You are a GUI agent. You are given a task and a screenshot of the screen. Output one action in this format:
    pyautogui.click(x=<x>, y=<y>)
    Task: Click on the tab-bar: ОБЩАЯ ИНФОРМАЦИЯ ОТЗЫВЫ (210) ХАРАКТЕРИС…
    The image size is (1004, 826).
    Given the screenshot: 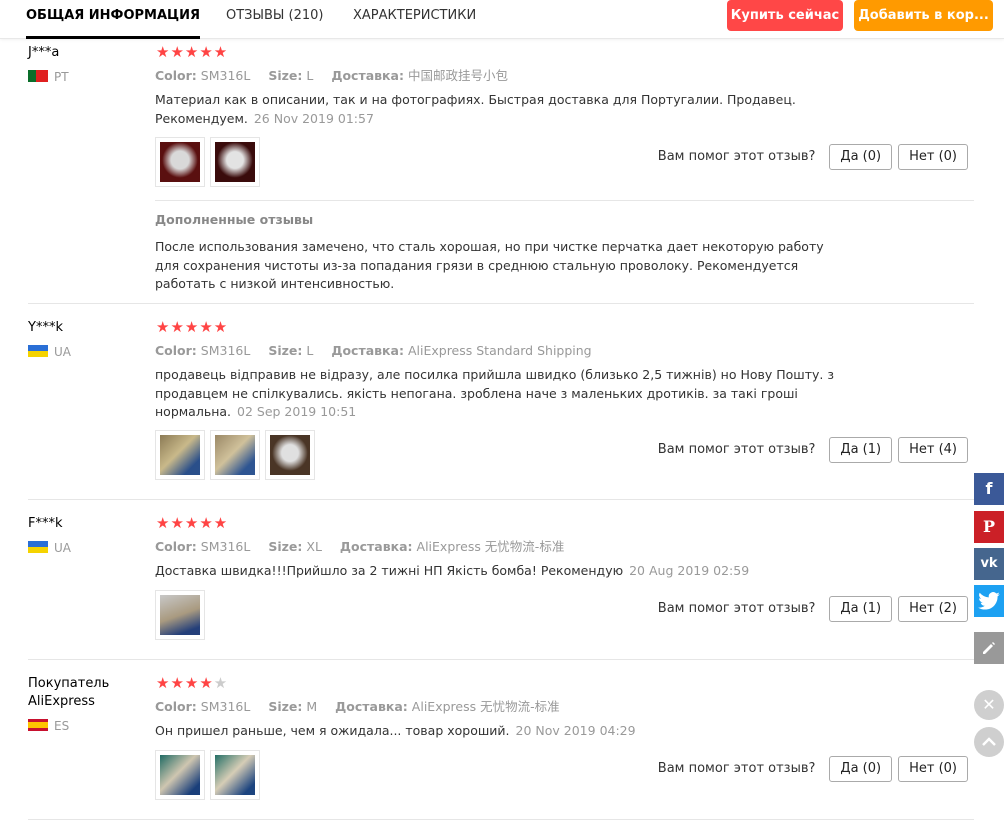 What is the action you would take?
    pyautogui.click(x=502, y=19)
    